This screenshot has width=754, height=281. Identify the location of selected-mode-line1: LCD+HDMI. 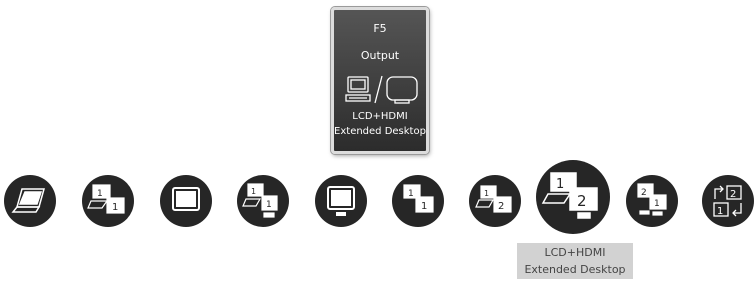
(575, 252).